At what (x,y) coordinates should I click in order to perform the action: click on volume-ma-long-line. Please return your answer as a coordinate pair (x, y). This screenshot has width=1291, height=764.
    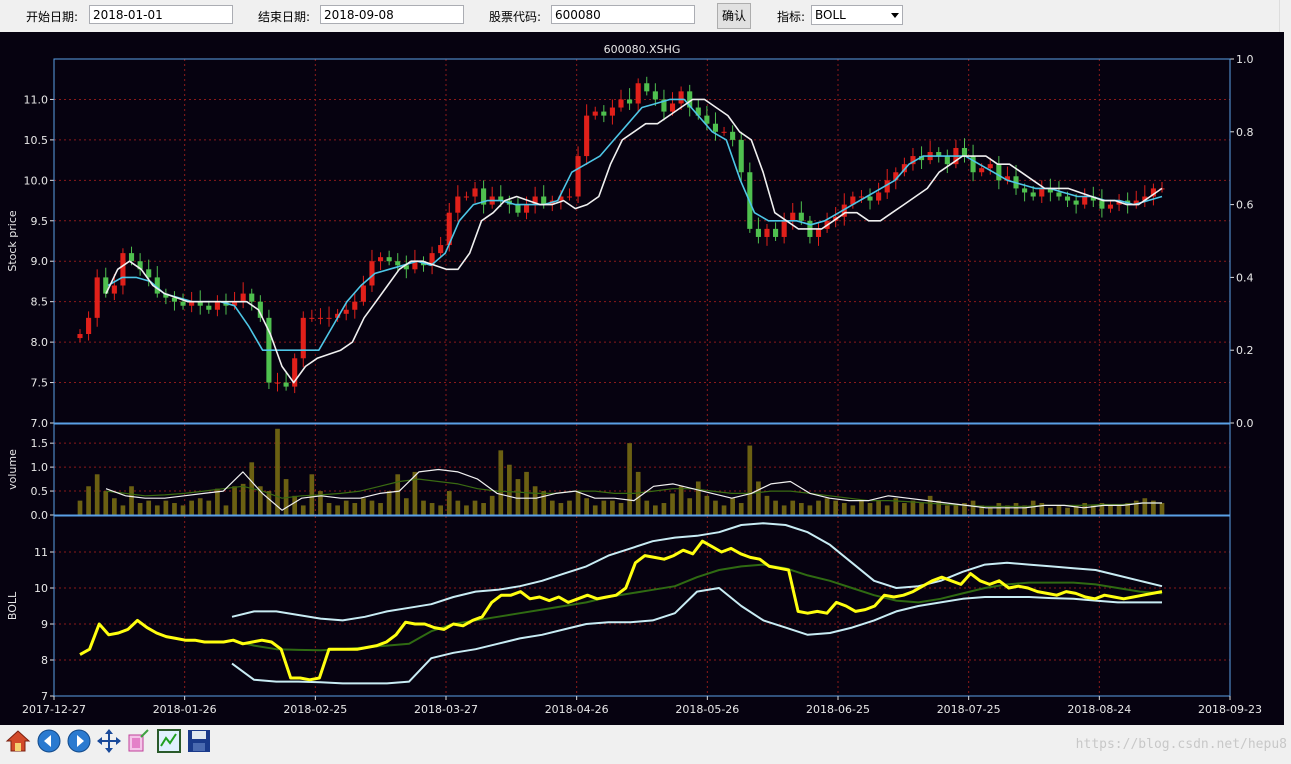
    Looking at the image, I should click on (633, 492).